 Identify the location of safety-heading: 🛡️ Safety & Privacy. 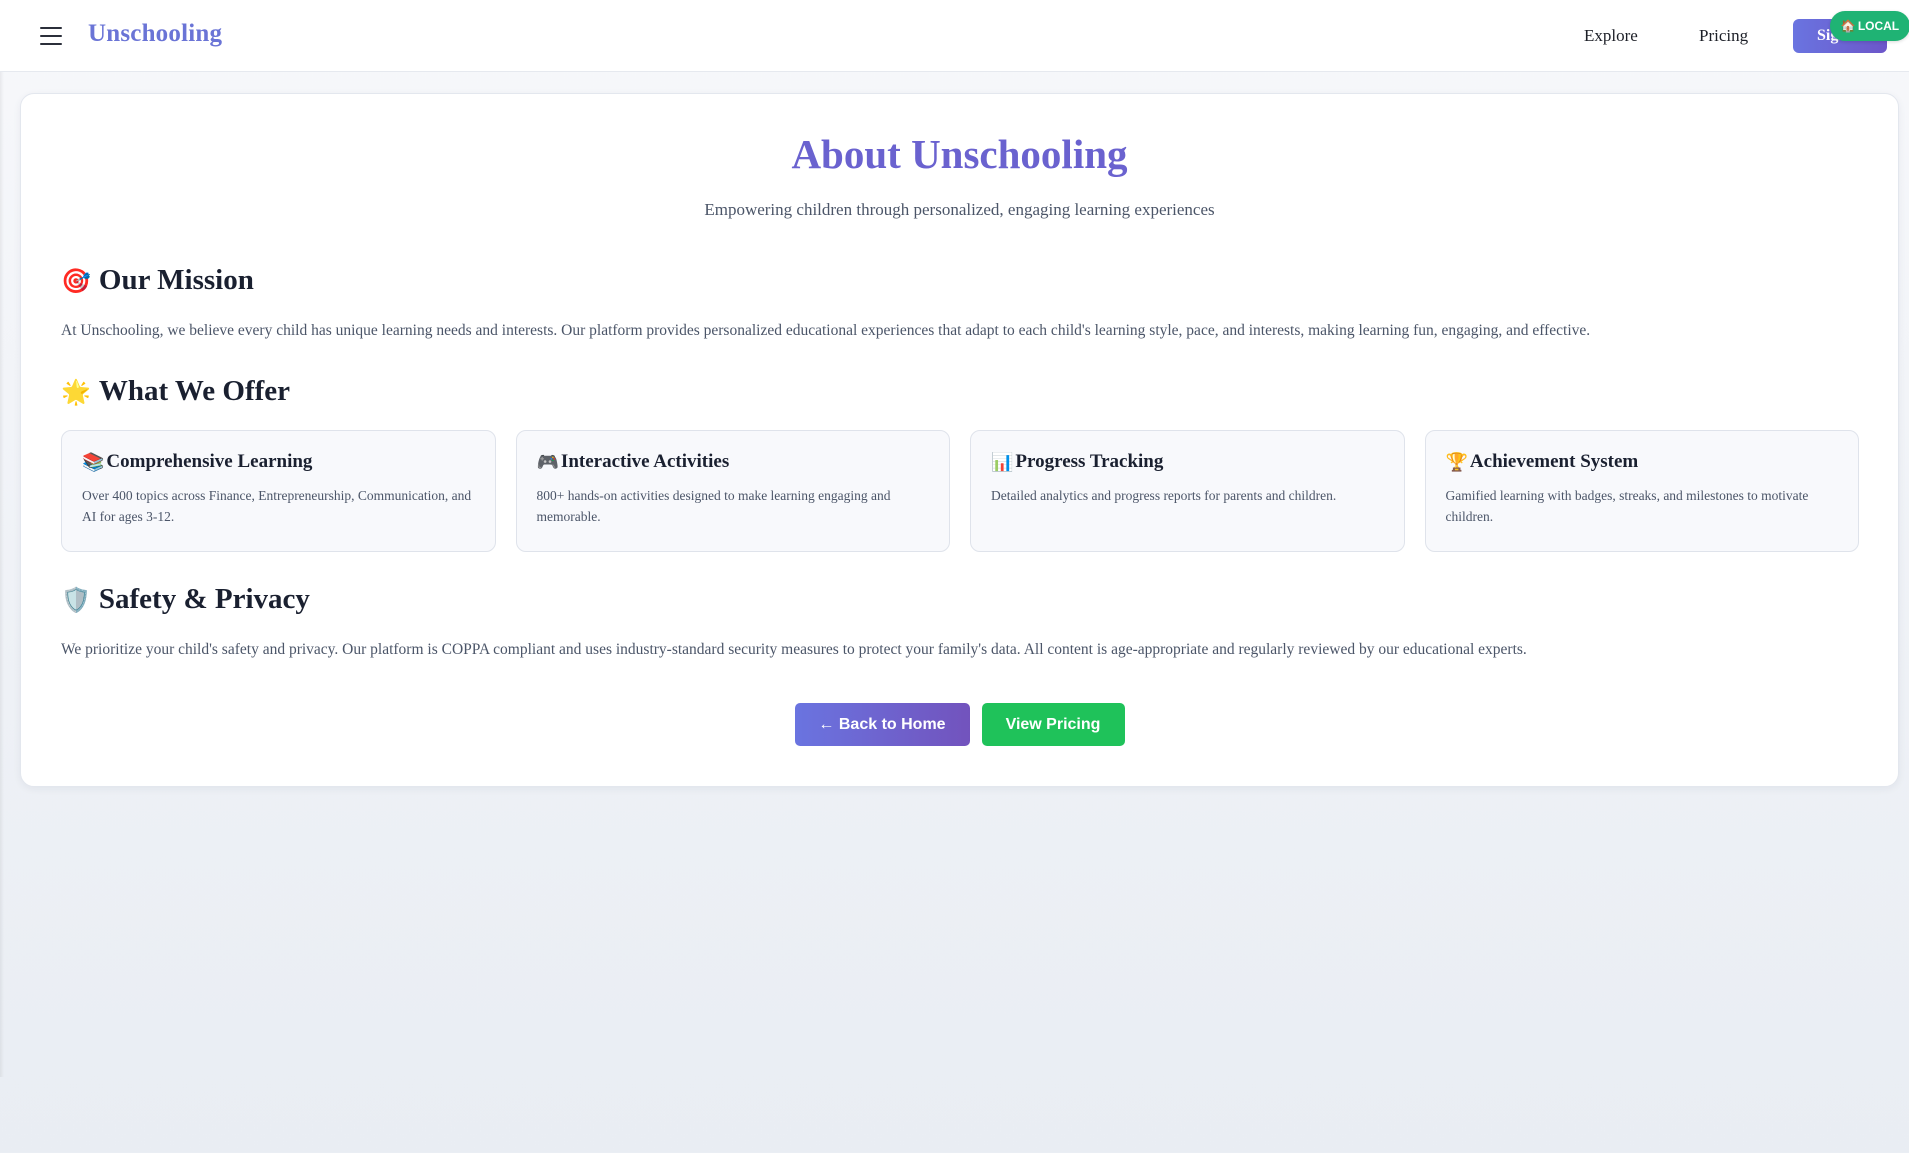
(185, 599).